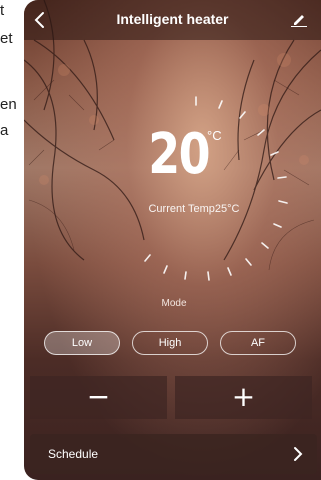  I want to click on minus-icon: −, so click(98, 396).